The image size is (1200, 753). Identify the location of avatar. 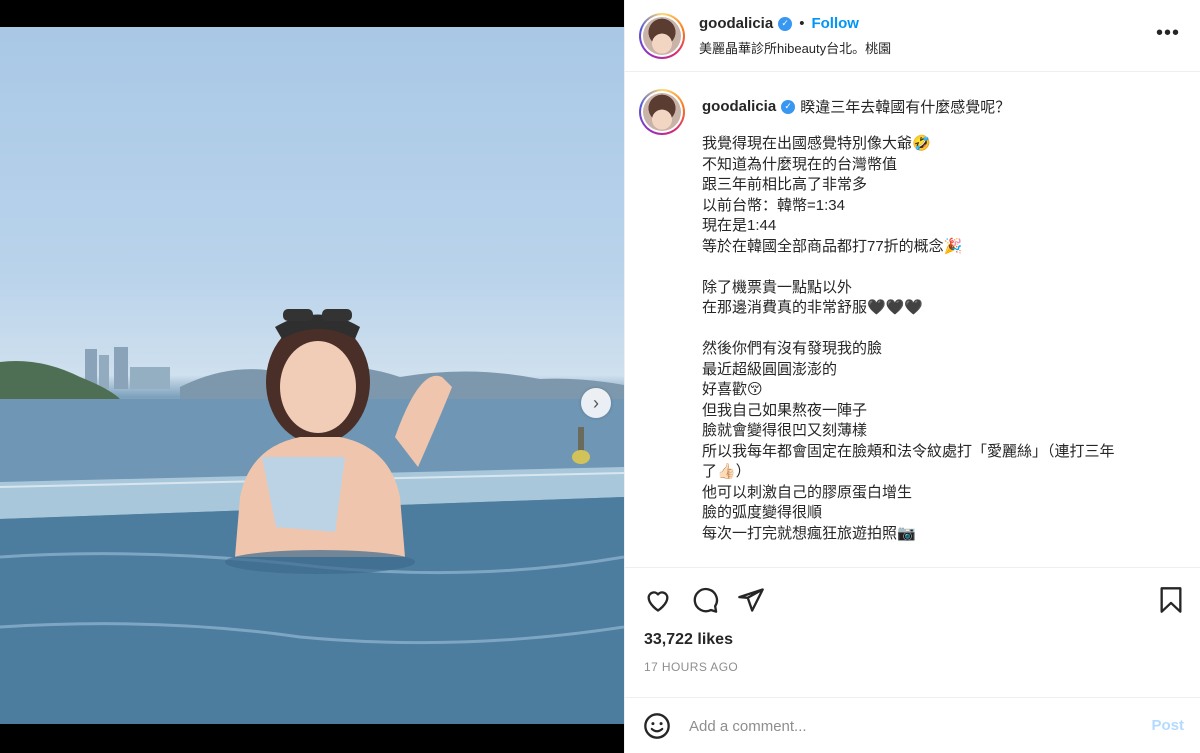
(662, 36).